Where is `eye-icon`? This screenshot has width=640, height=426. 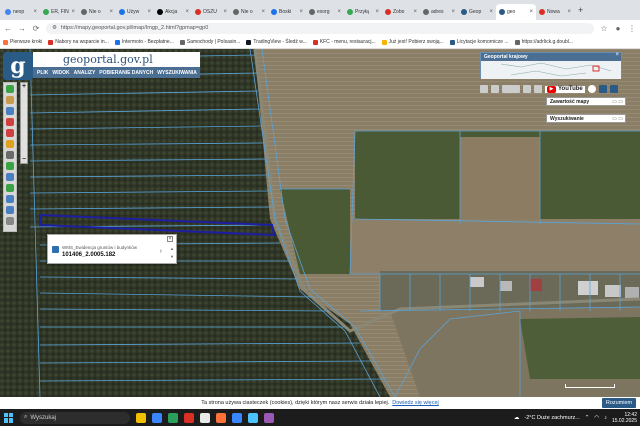
eye-icon is located at coordinates (613, 89).